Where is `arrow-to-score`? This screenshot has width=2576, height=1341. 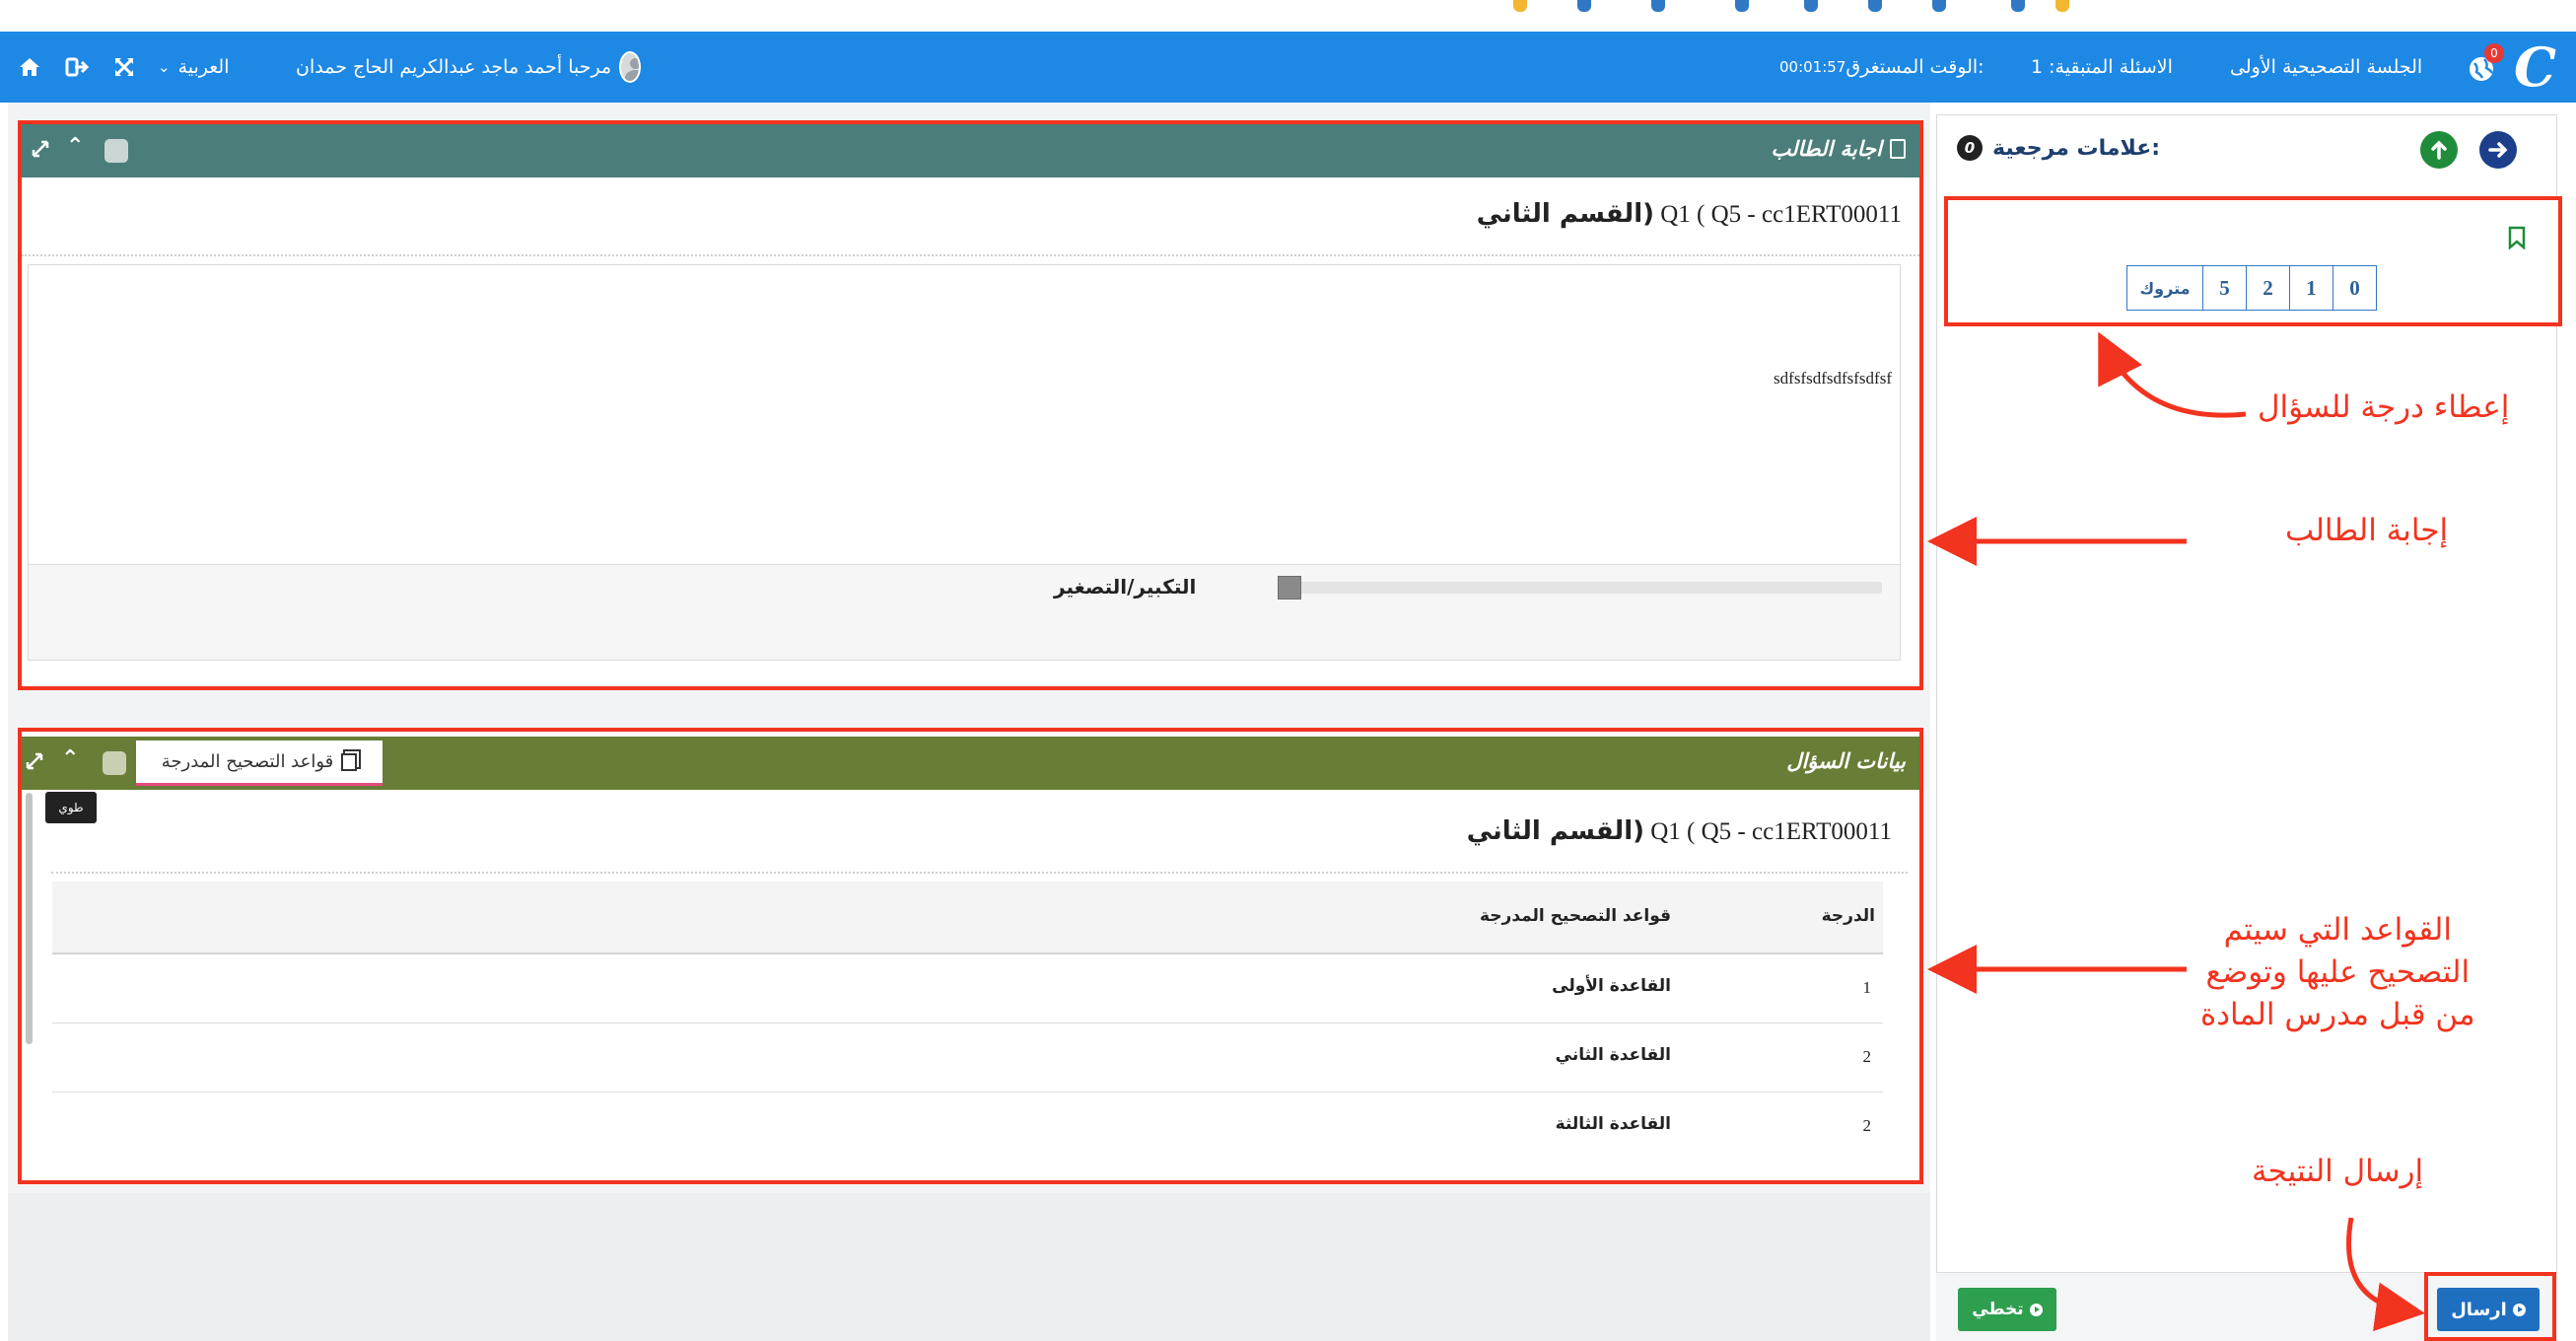
arrow-to-score is located at coordinates (2173, 375).